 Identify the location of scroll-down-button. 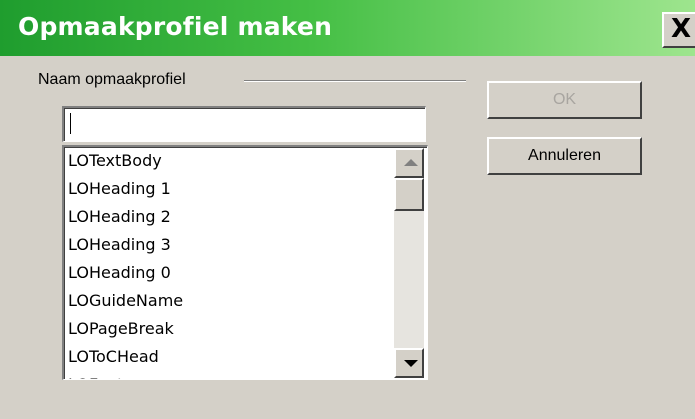
(409, 363).